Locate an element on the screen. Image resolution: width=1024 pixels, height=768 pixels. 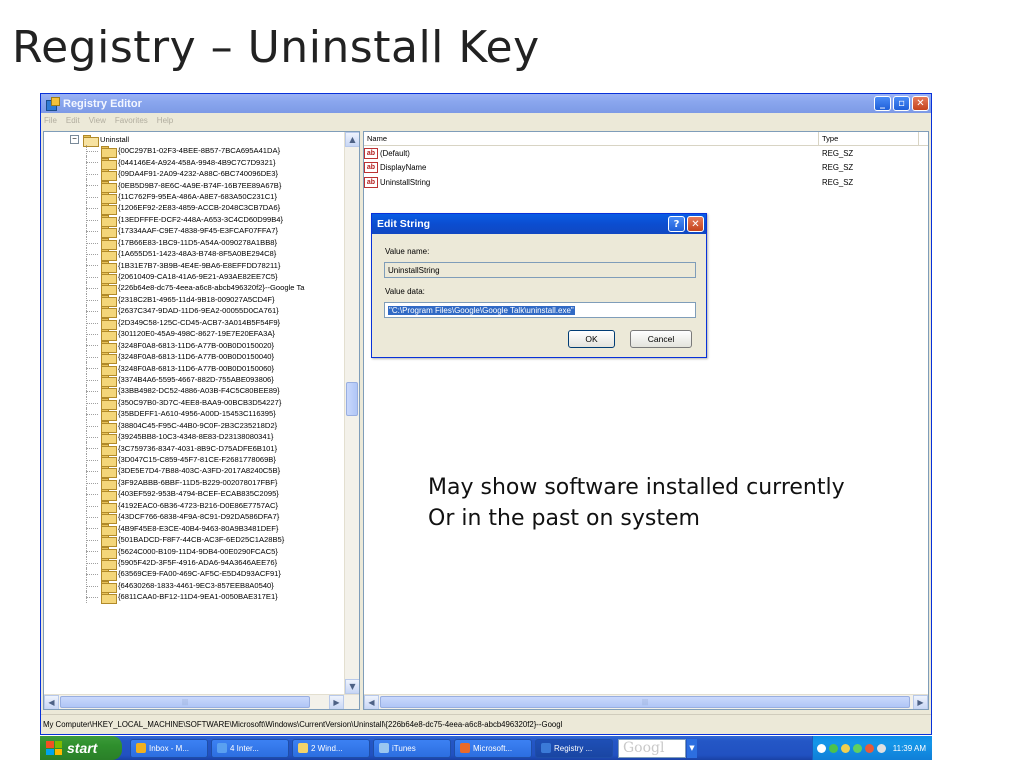
tree-item-key: {3248F0A8-6813-11D6-A77B-00B0D0150040} is located at coordinates (194, 357).